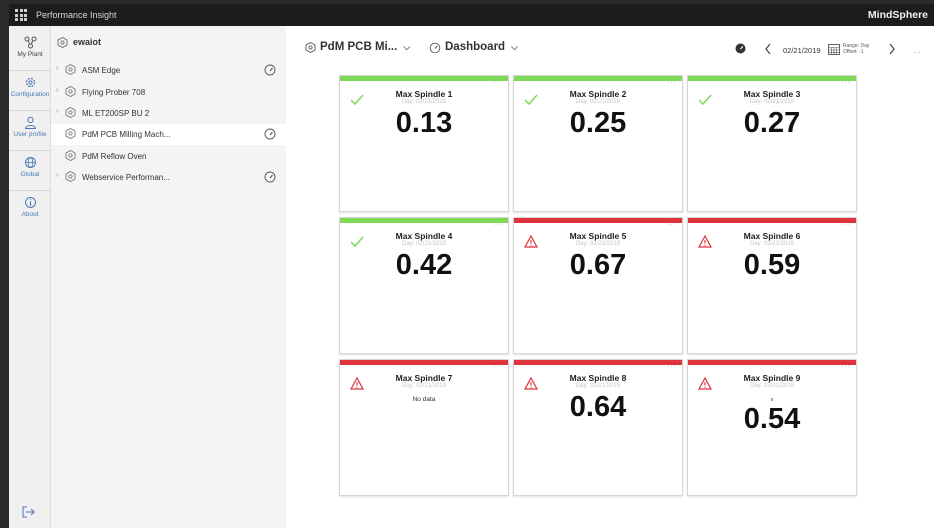  Describe the element at coordinates (598, 94) in the screenshot. I see `tile-title: Max Spindle 2` at that location.